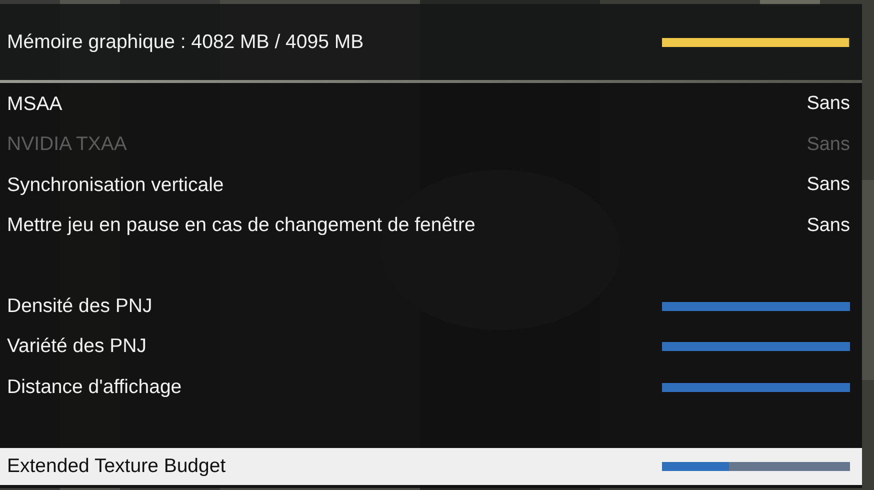 This screenshot has width=874, height=490. What do you see at coordinates (34, 104) in the screenshot?
I see `setting-label: MSAA` at bounding box center [34, 104].